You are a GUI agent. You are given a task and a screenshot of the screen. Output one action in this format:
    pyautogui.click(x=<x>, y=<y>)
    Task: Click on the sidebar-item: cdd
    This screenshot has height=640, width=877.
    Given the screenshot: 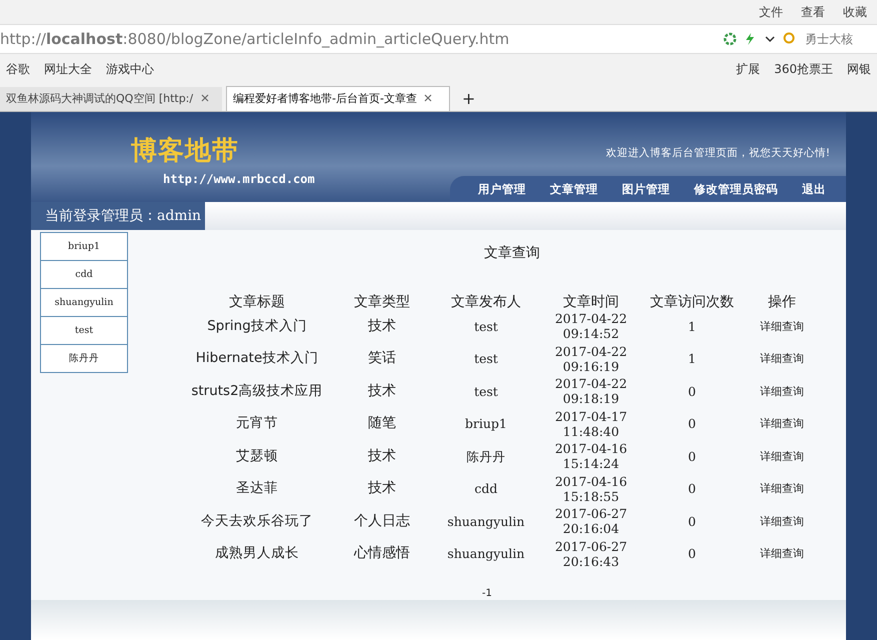 What is the action you would take?
    pyautogui.click(x=84, y=275)
    